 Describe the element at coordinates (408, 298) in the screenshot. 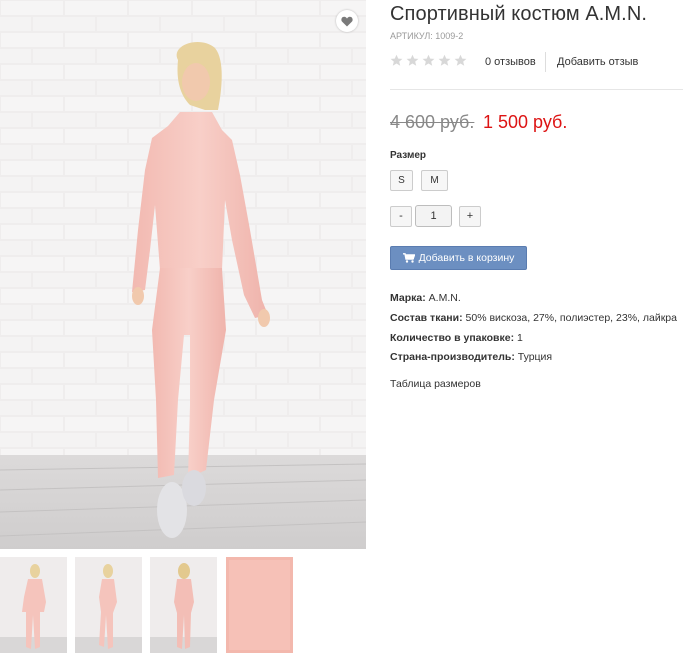

I see `spec-label: Марка:` at that location.